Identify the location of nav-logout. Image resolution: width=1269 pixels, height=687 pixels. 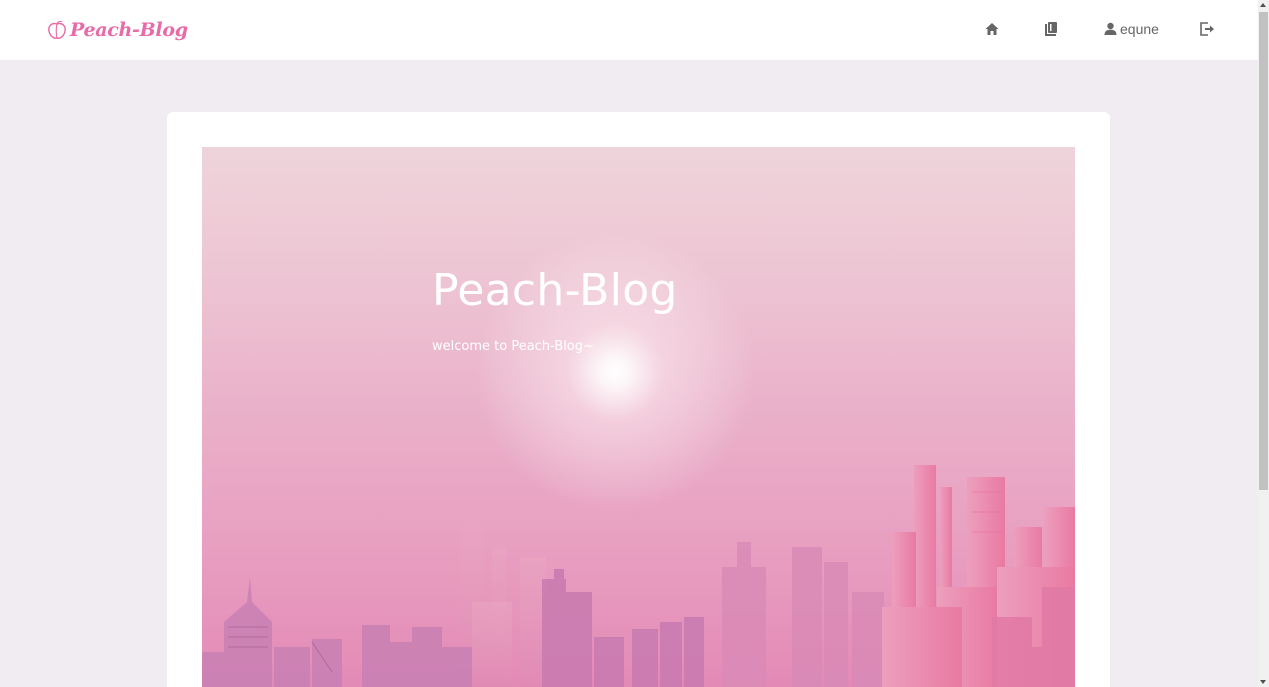
(1207, 29).